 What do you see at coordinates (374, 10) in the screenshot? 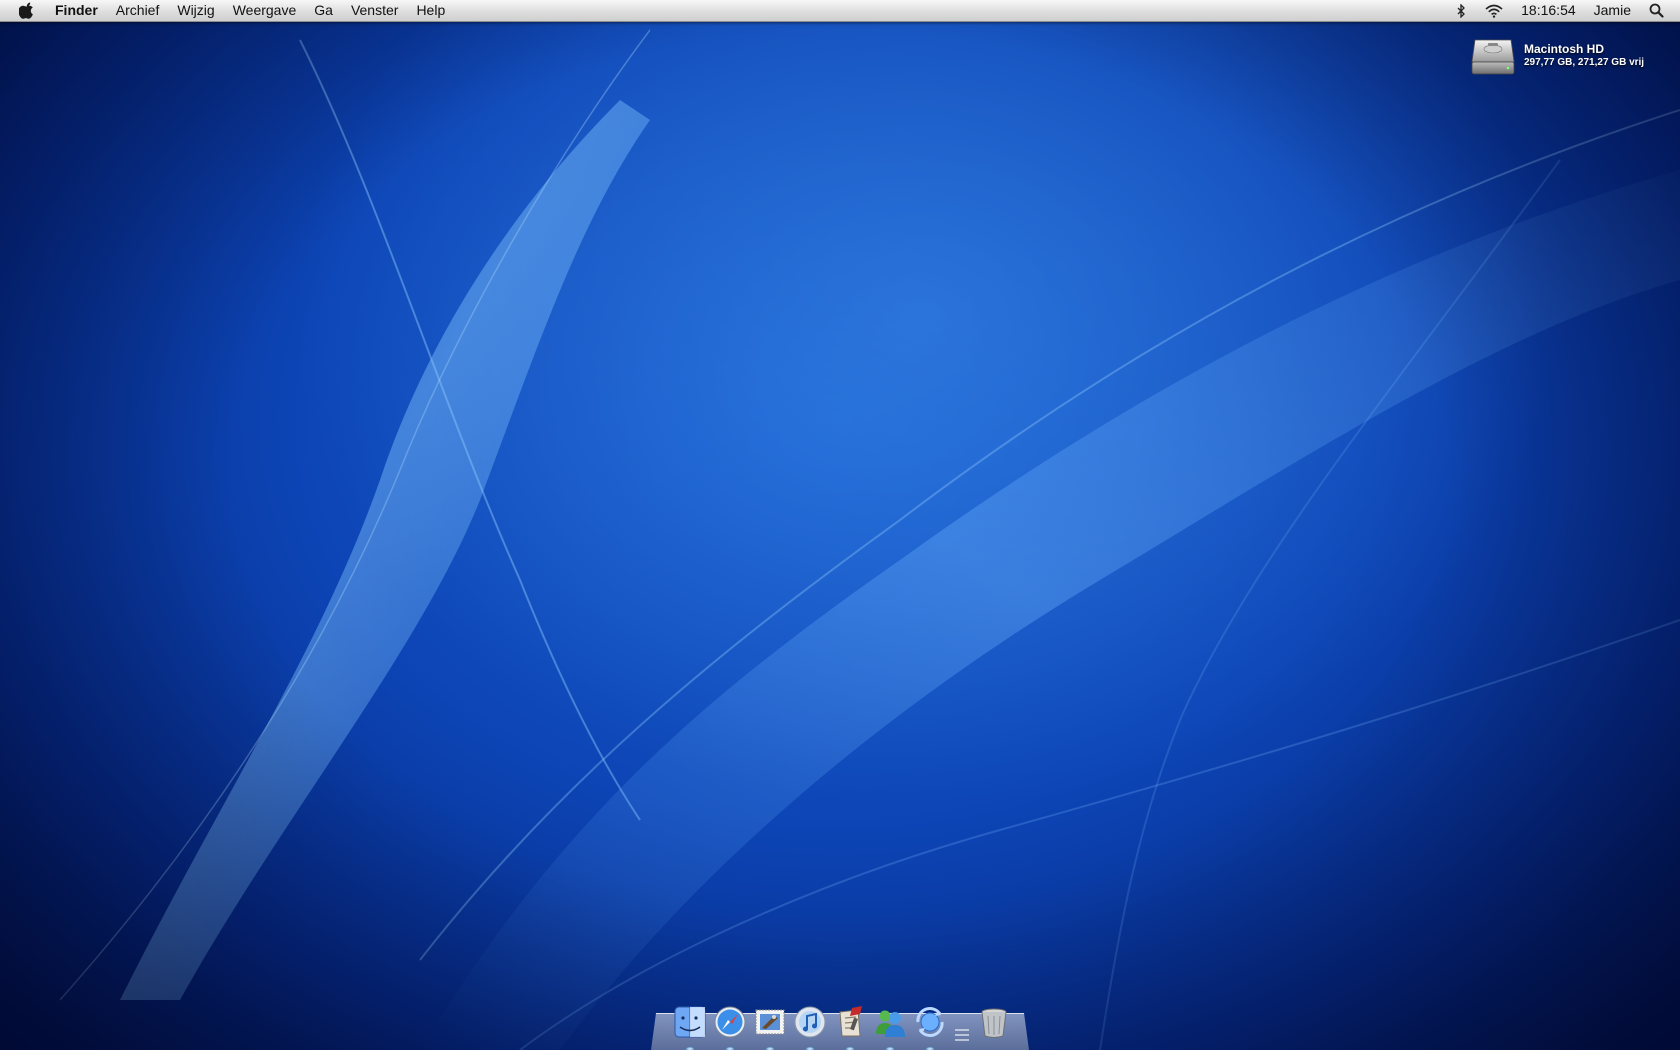
I see `menu-venster: Venster` at bounding box center [374, 10].